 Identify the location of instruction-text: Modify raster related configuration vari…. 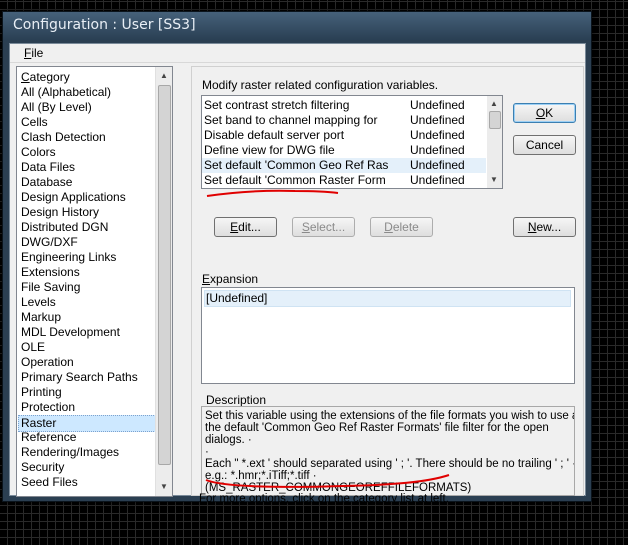
(320, 85).